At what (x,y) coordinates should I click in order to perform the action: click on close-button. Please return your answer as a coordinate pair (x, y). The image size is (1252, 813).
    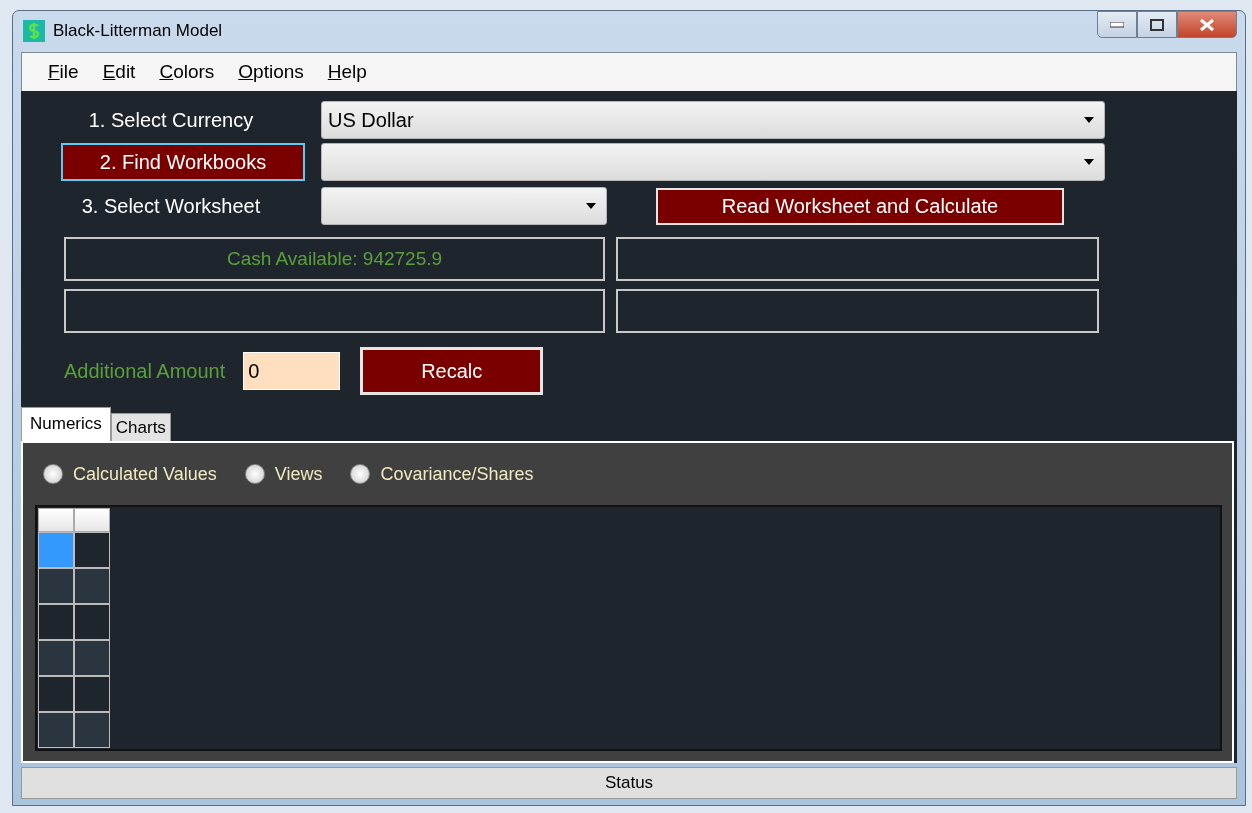
    Looking at the image, I should click on (1207, 24).